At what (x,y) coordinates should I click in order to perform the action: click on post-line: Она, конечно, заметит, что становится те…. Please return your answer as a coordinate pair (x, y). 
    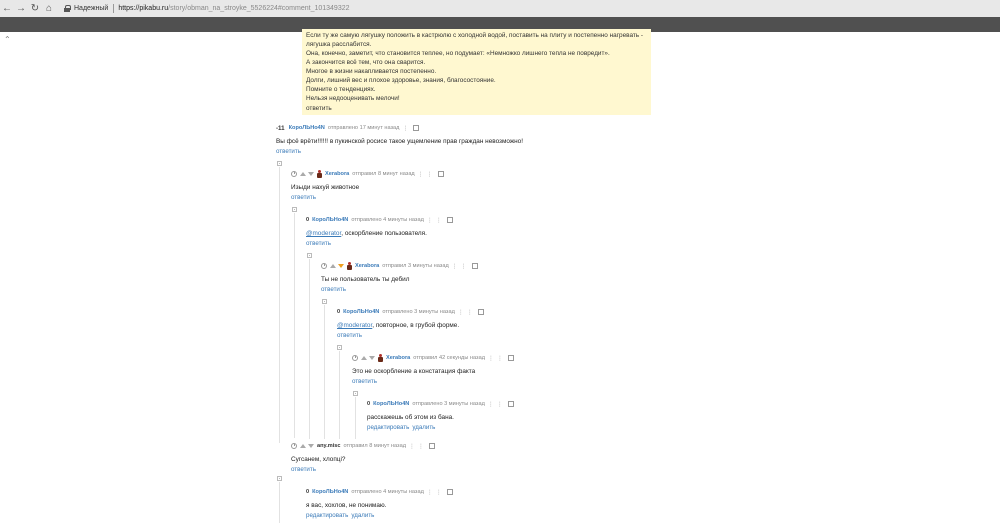
    Looking at the image, I should click on (458, 53).